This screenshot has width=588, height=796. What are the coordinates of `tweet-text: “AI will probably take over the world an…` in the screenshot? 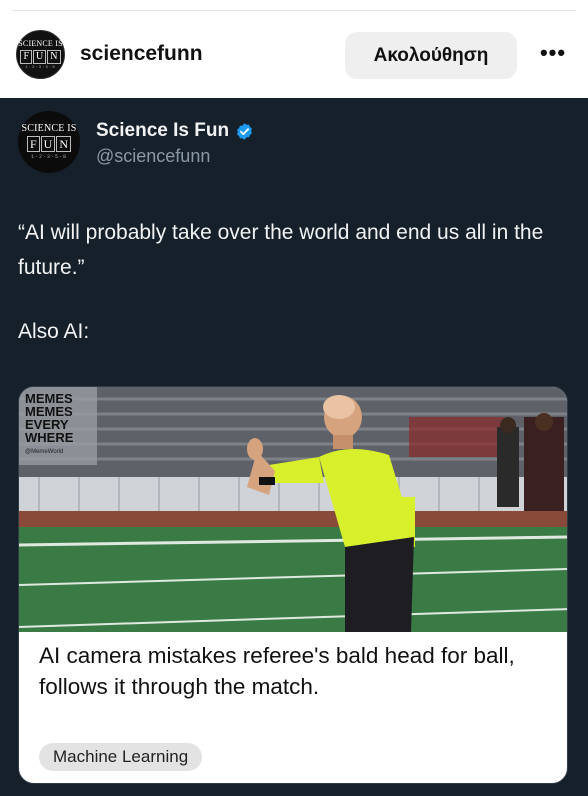 It's located at (281, 250).